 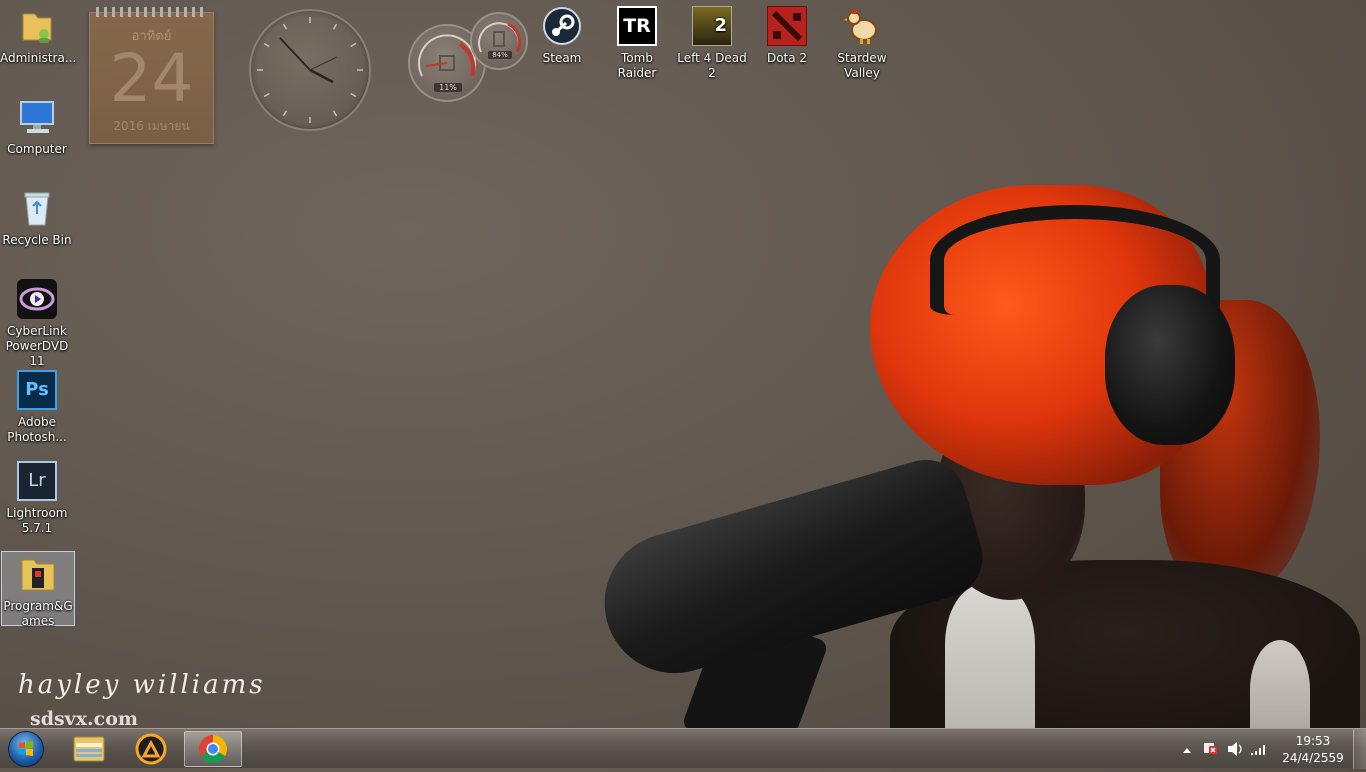 I want to click on calendar-day: 24, so click(x=151, y=78).